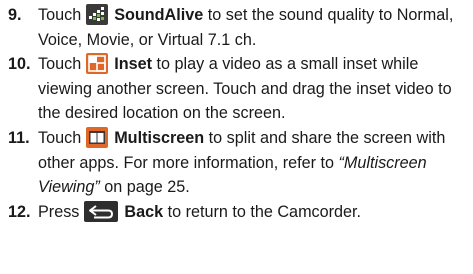 The image size is (473, 274). Describe the element at coordinates (19, 138) in the screenshot. I see `step-number: 11.` at that location.